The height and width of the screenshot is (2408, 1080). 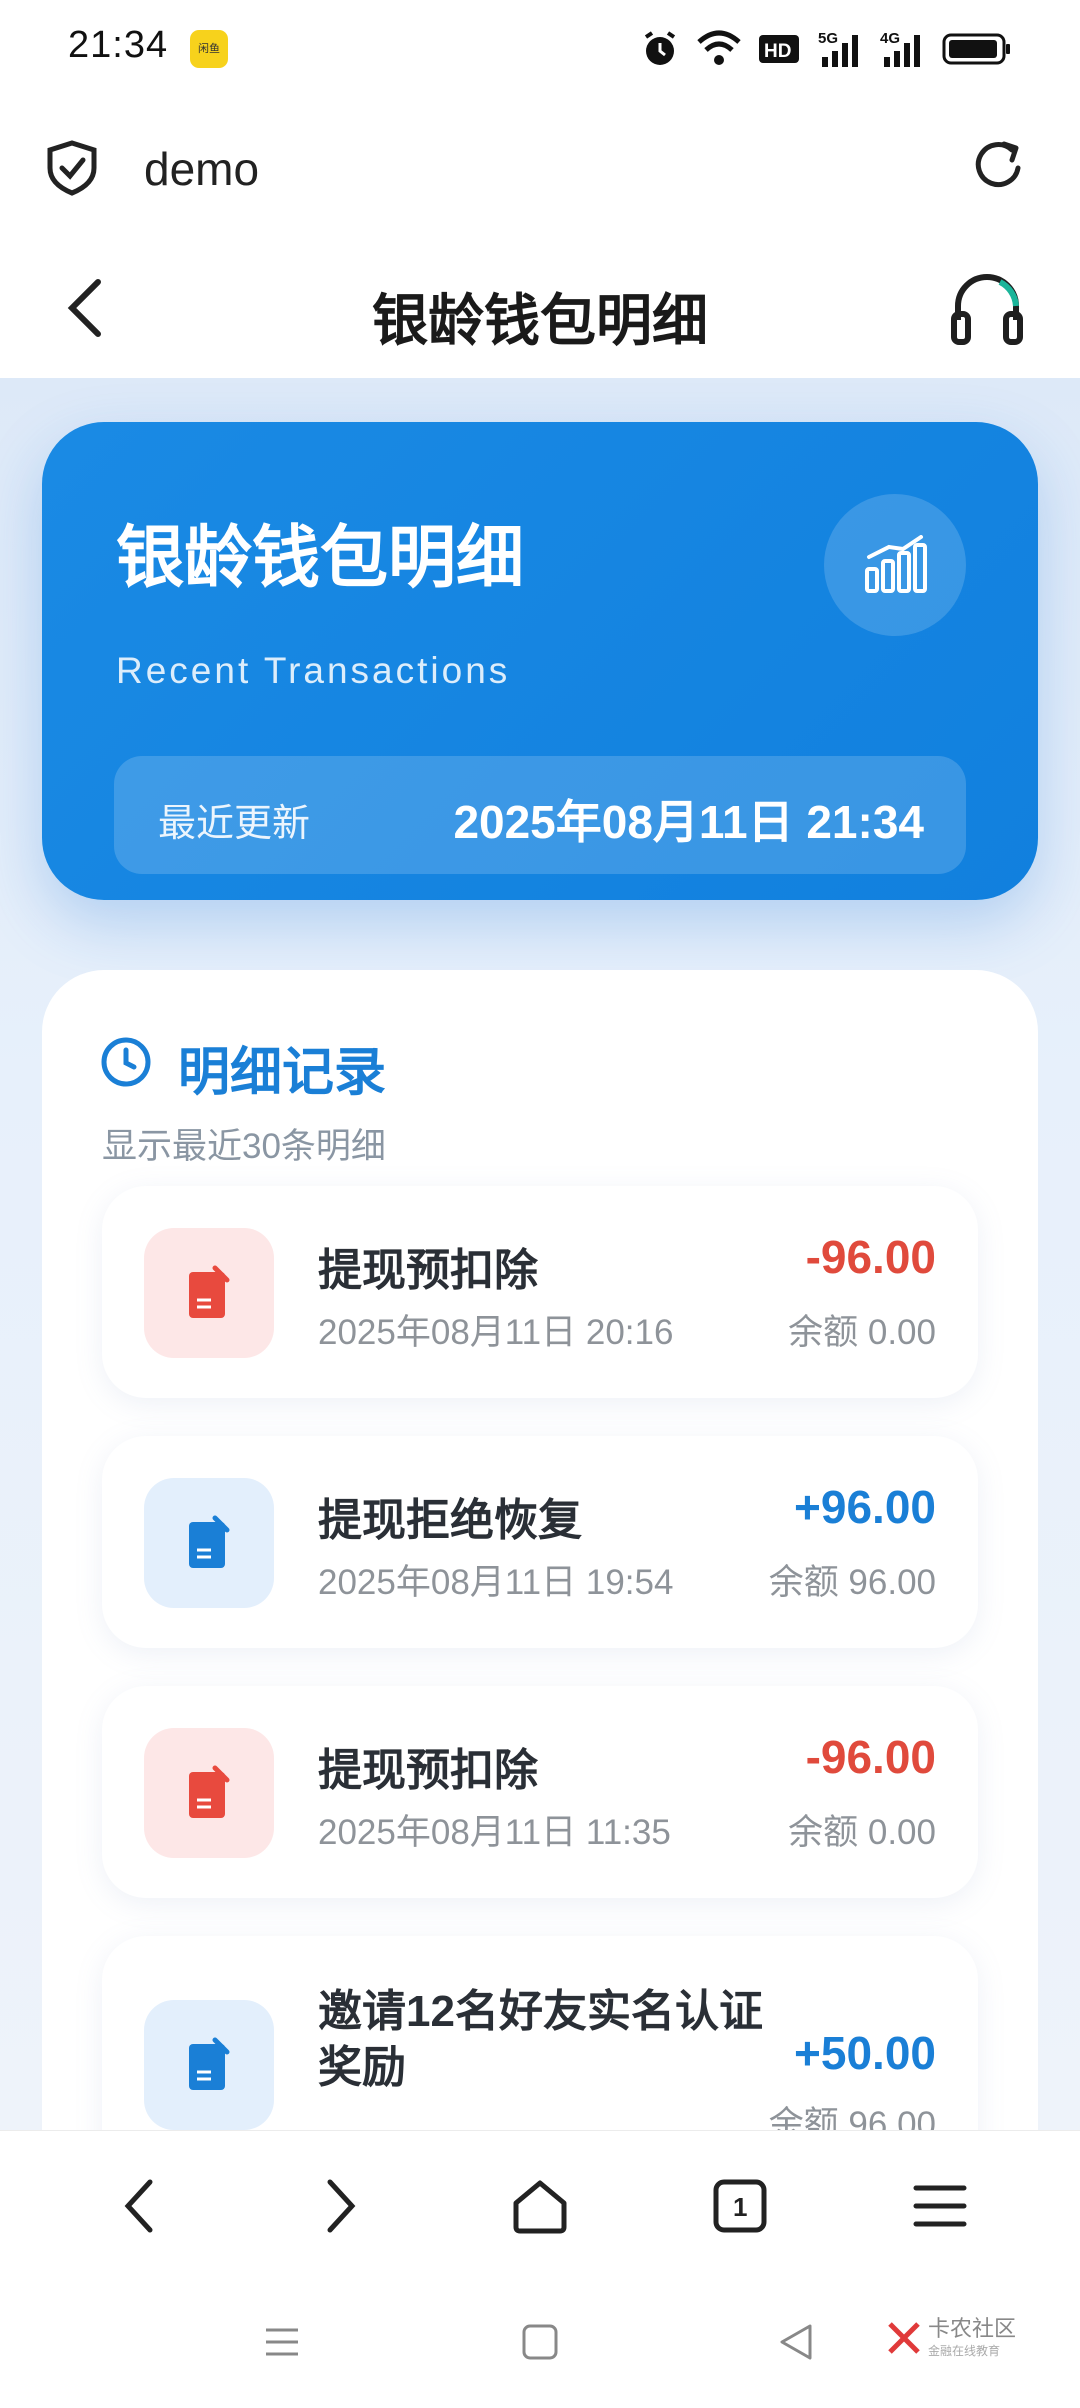 What do you see at coordinates (282, 1073) in the screenshot?
I see `records-title: 明细记录` at bounding box center [282, 1073].